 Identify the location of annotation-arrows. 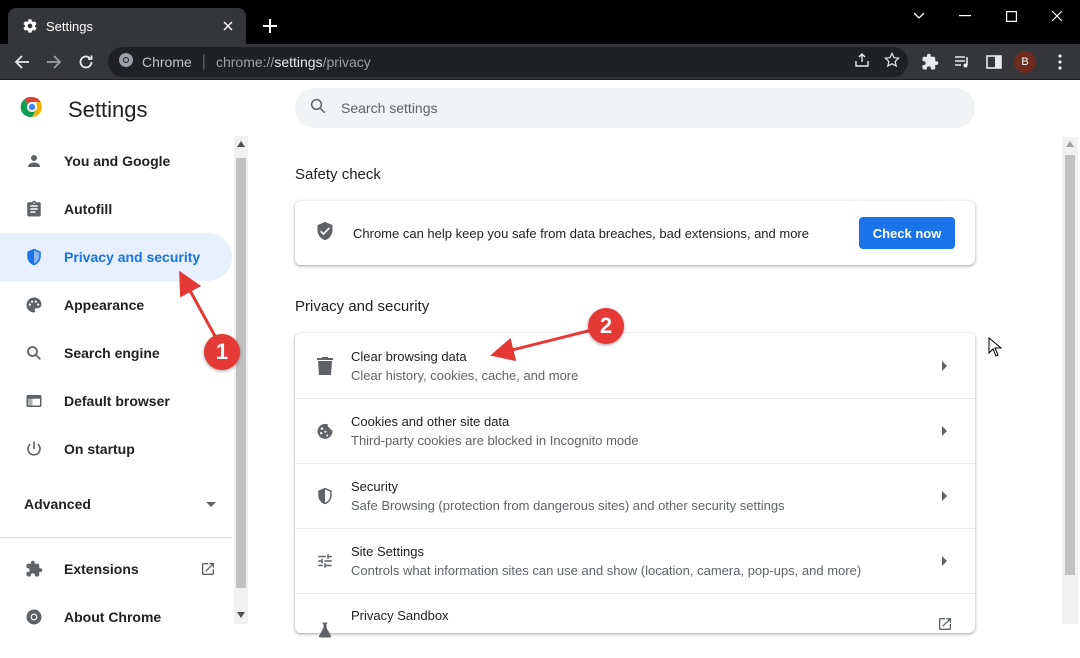
(386, 316).